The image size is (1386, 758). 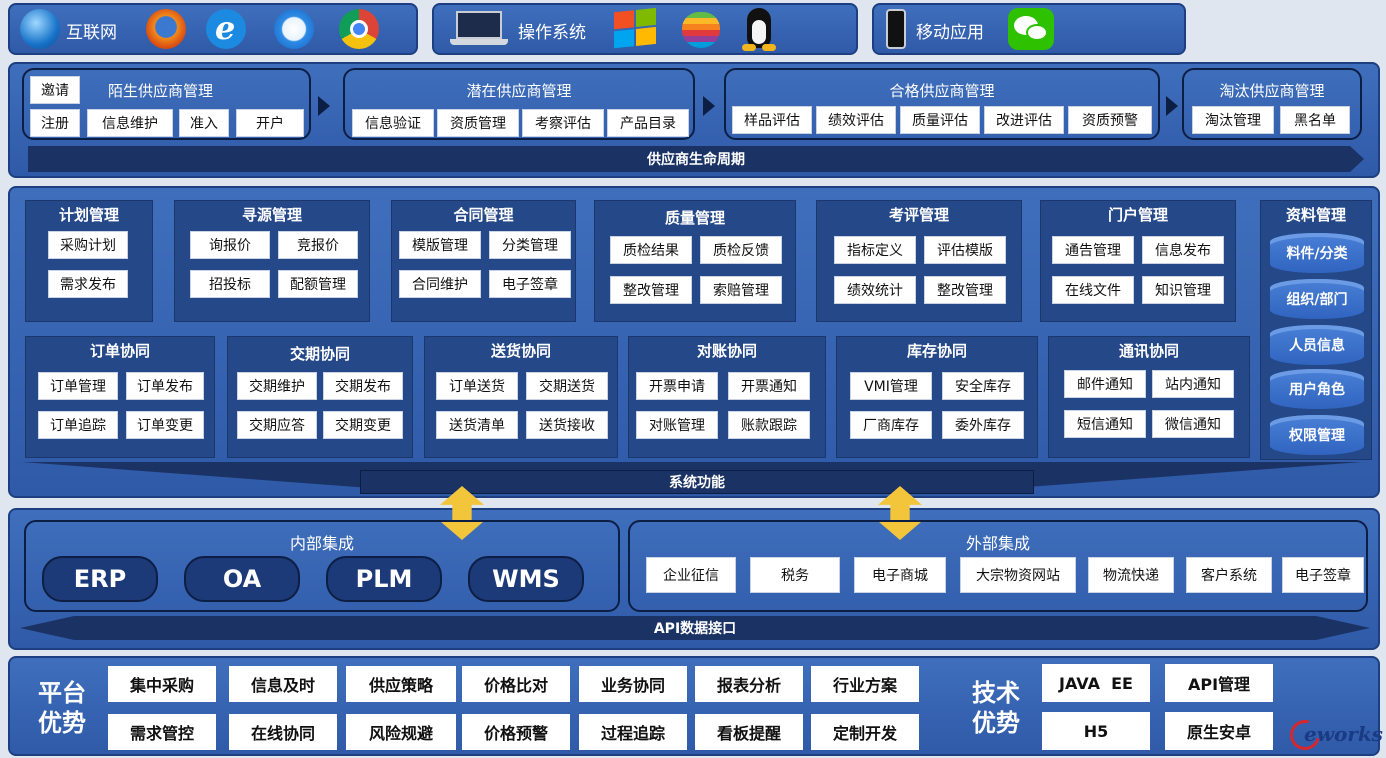 What do you see at coordinates (769, 425) in the screenshot?
I see `payment-track-button: 账款跟踪` at bounding box center [769, 425].